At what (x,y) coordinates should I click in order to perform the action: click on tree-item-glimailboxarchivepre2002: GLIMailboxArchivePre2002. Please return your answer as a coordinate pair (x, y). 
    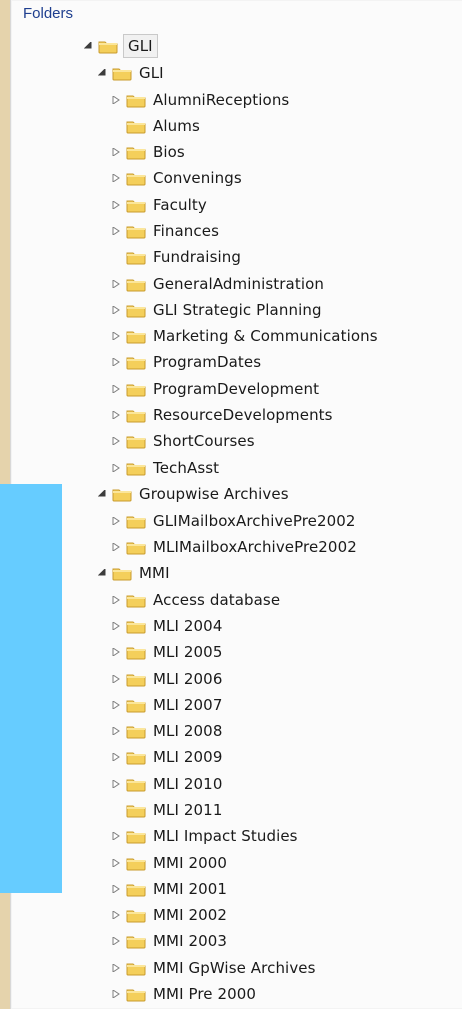
    Looking at the image, I should click on (233, 521).